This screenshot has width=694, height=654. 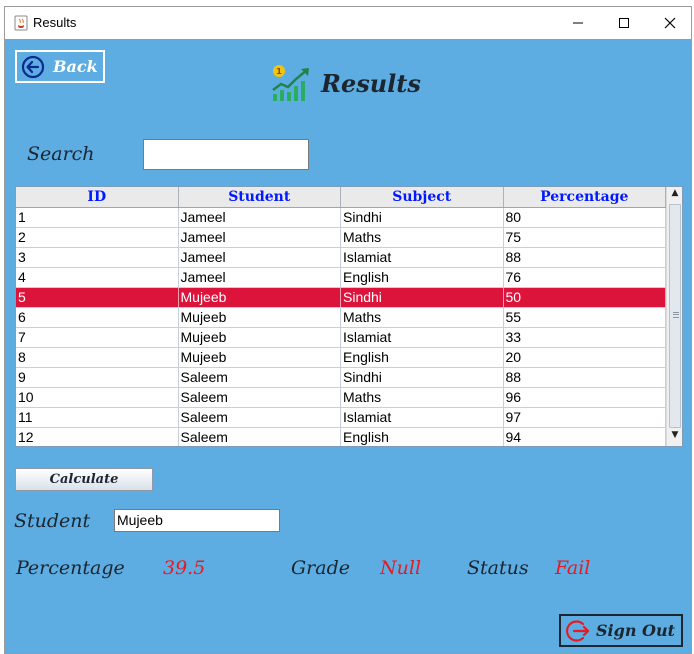 What do you see at coordinates (97, 377) in the screenshot?
I see `table-cell: 9` at bounding box center [97, 377].